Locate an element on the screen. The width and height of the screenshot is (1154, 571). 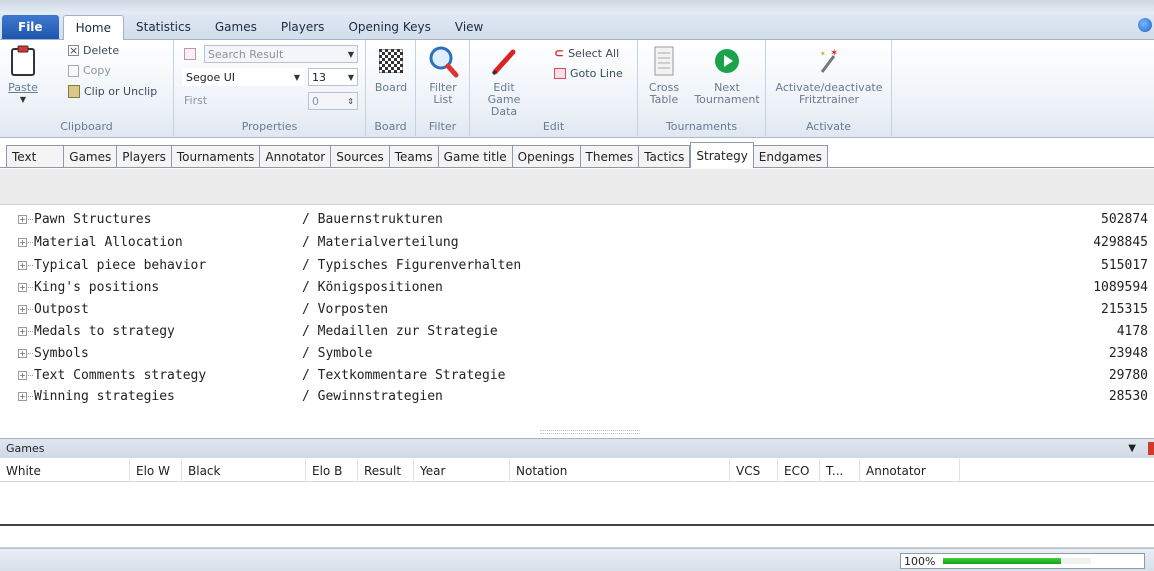
delete-label: Delete is located at coordinates (101, 50).